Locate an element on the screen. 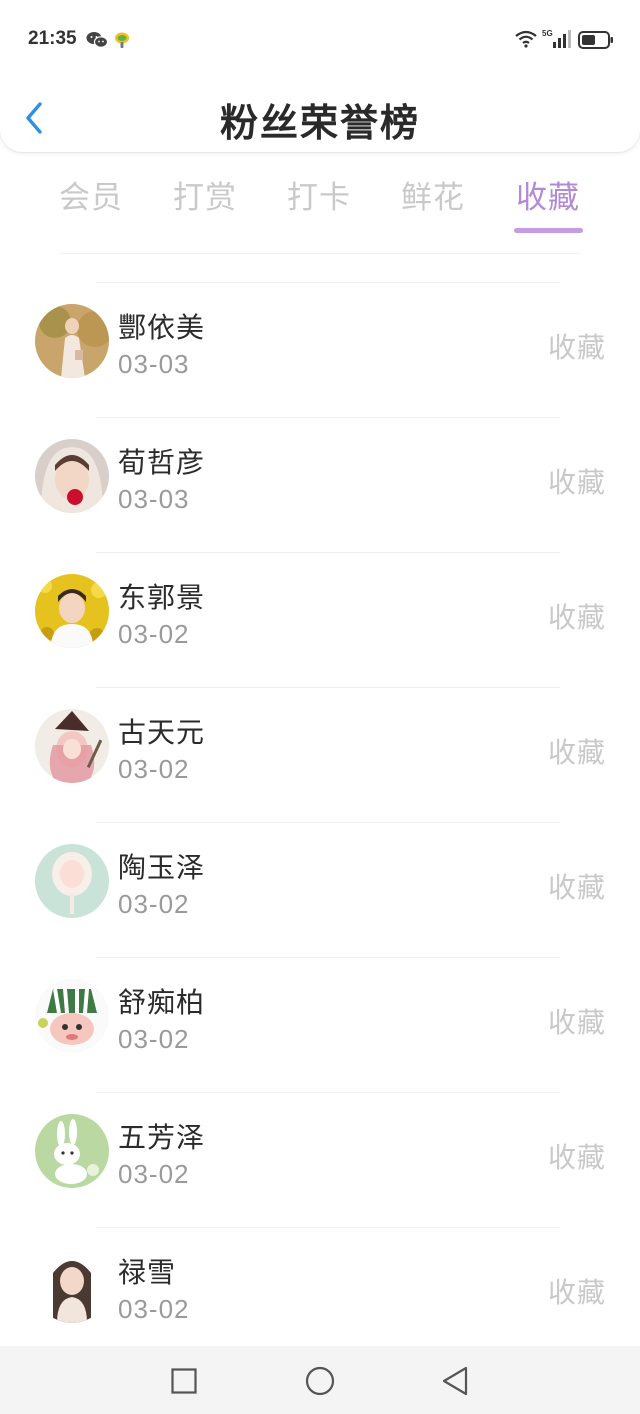 This screenshot has height=1414, width=640. status-bar: 21:35 5G is located at coordinates (320, 42).